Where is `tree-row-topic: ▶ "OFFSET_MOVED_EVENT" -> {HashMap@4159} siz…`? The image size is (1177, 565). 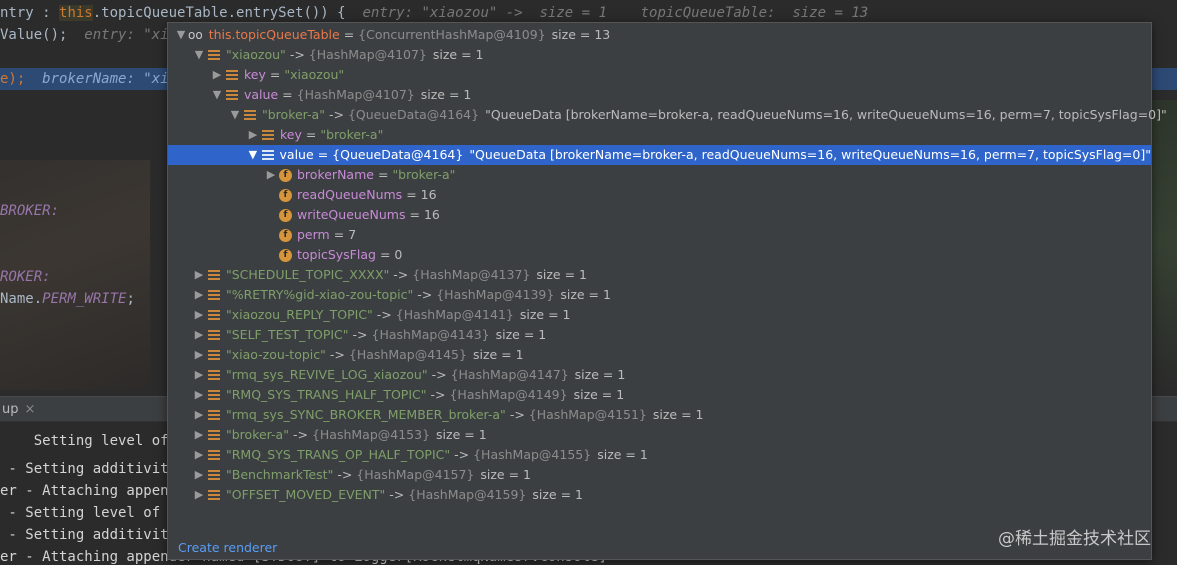
tree-row-topic: ▶ "OFFSET_MOVED_EVENT" -> {HashMap@4159} siz… is located at coordinates (387, 495).